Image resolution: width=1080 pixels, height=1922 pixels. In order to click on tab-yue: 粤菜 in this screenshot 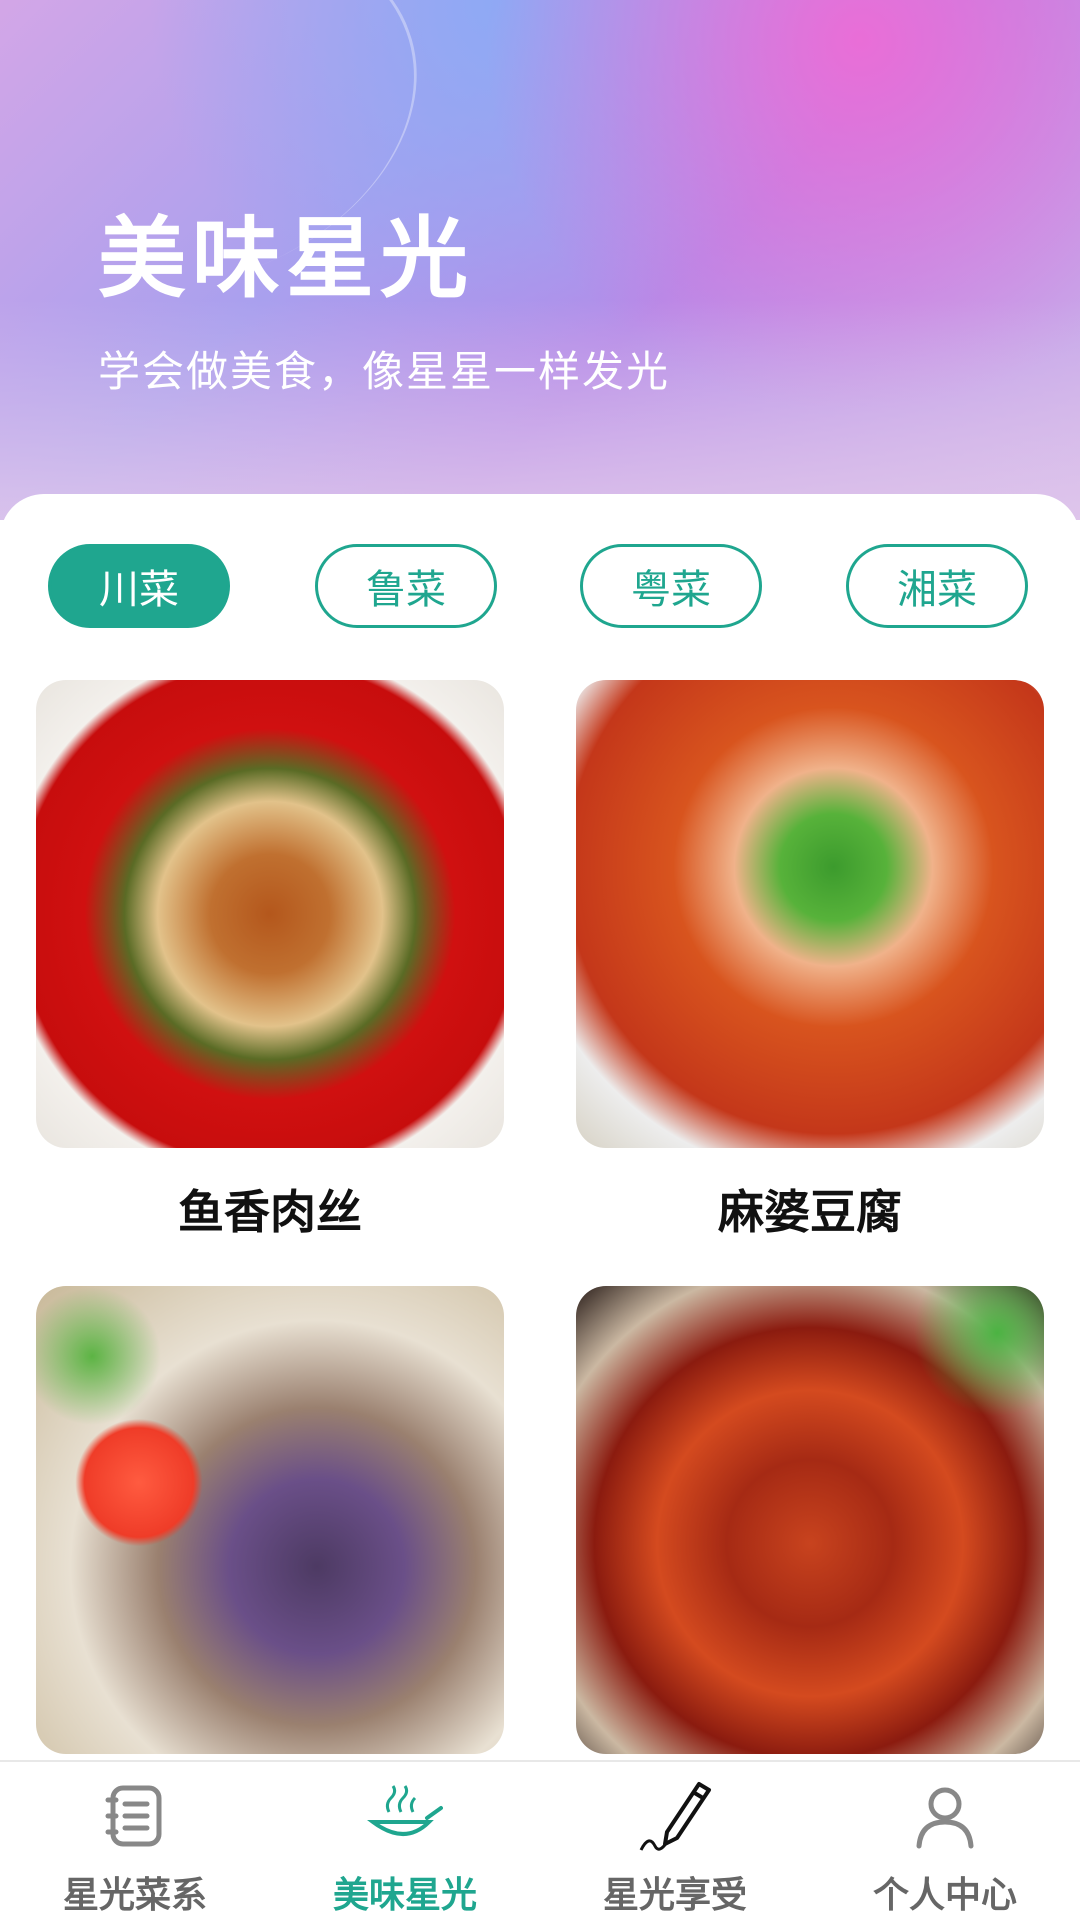, I will do `click(671, 586)`.